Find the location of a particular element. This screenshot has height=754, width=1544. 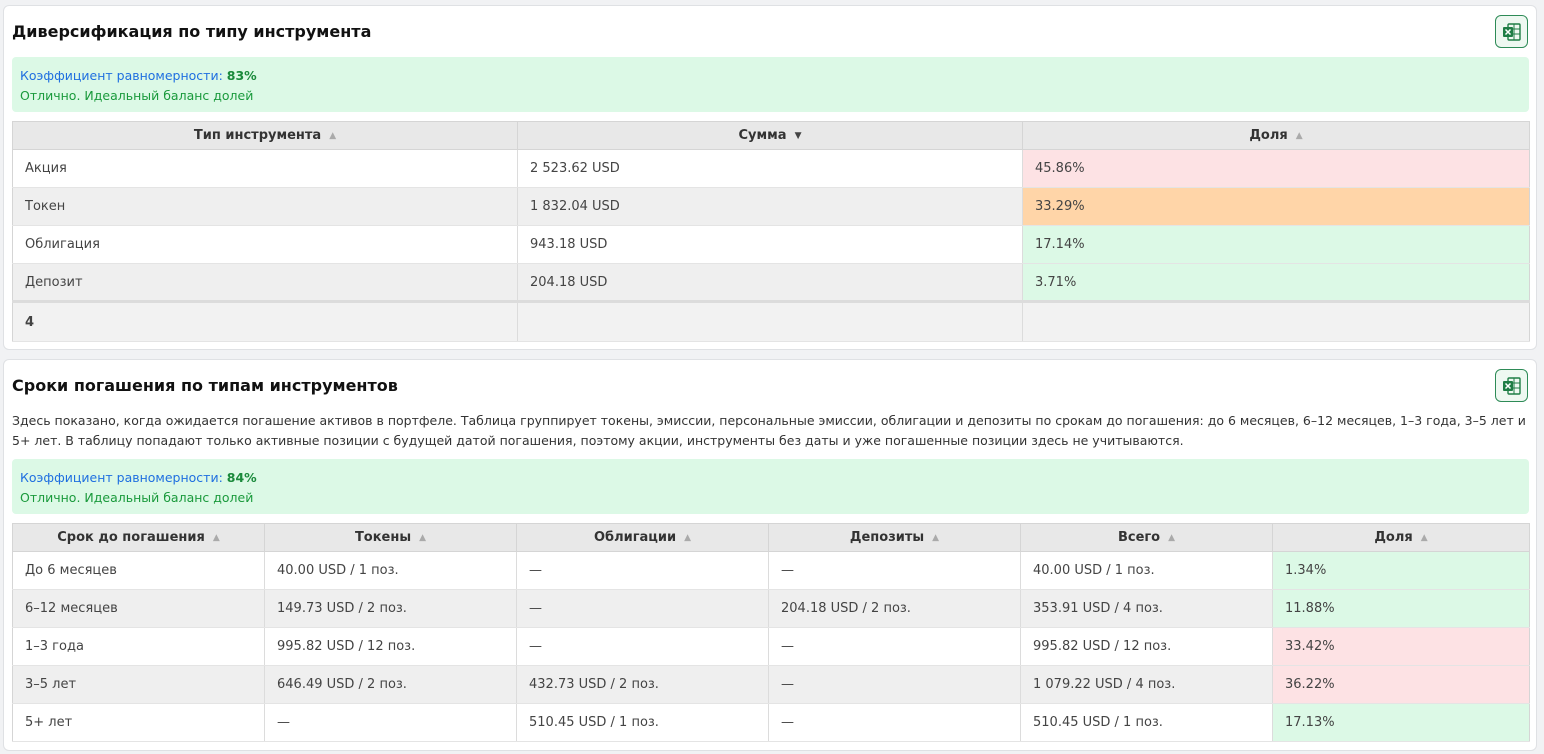

table-row: Акция 2 523.62 USD 45.86% is located at coordinates (771, 168).